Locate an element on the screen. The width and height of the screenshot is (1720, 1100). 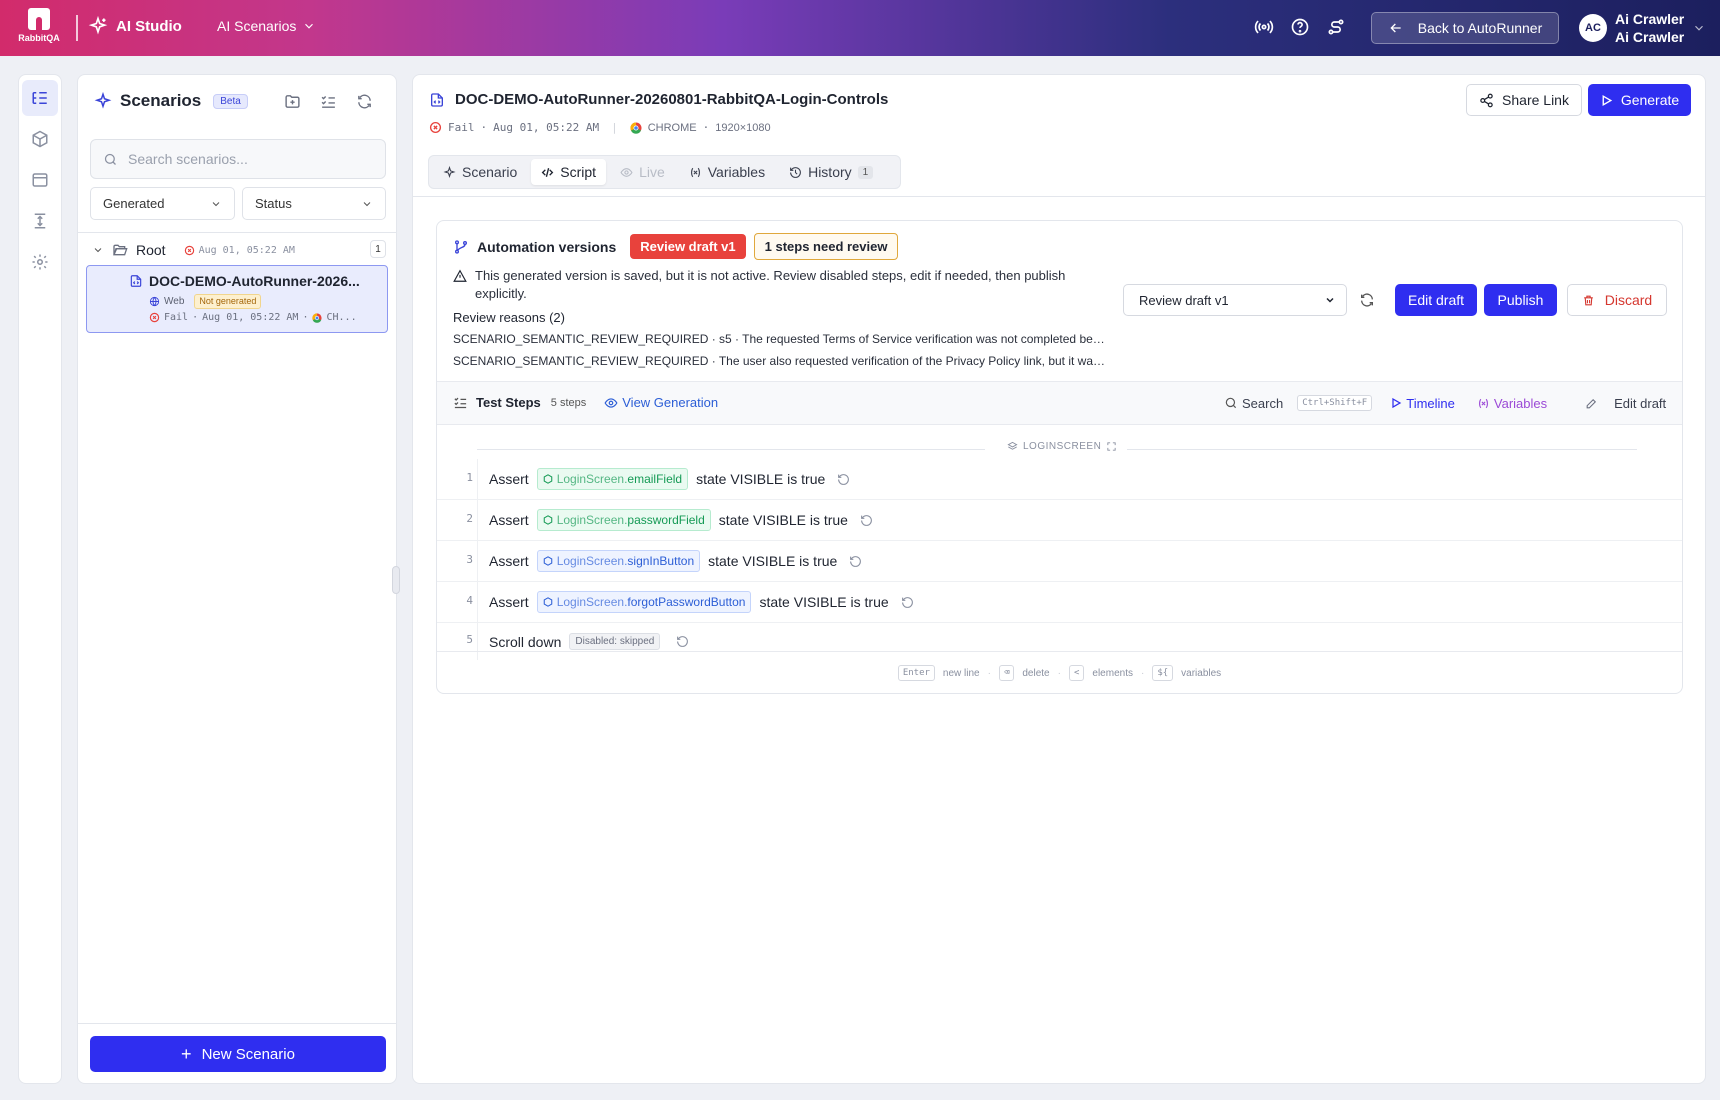
step-number: 4 is located at coordinates (469, 600).